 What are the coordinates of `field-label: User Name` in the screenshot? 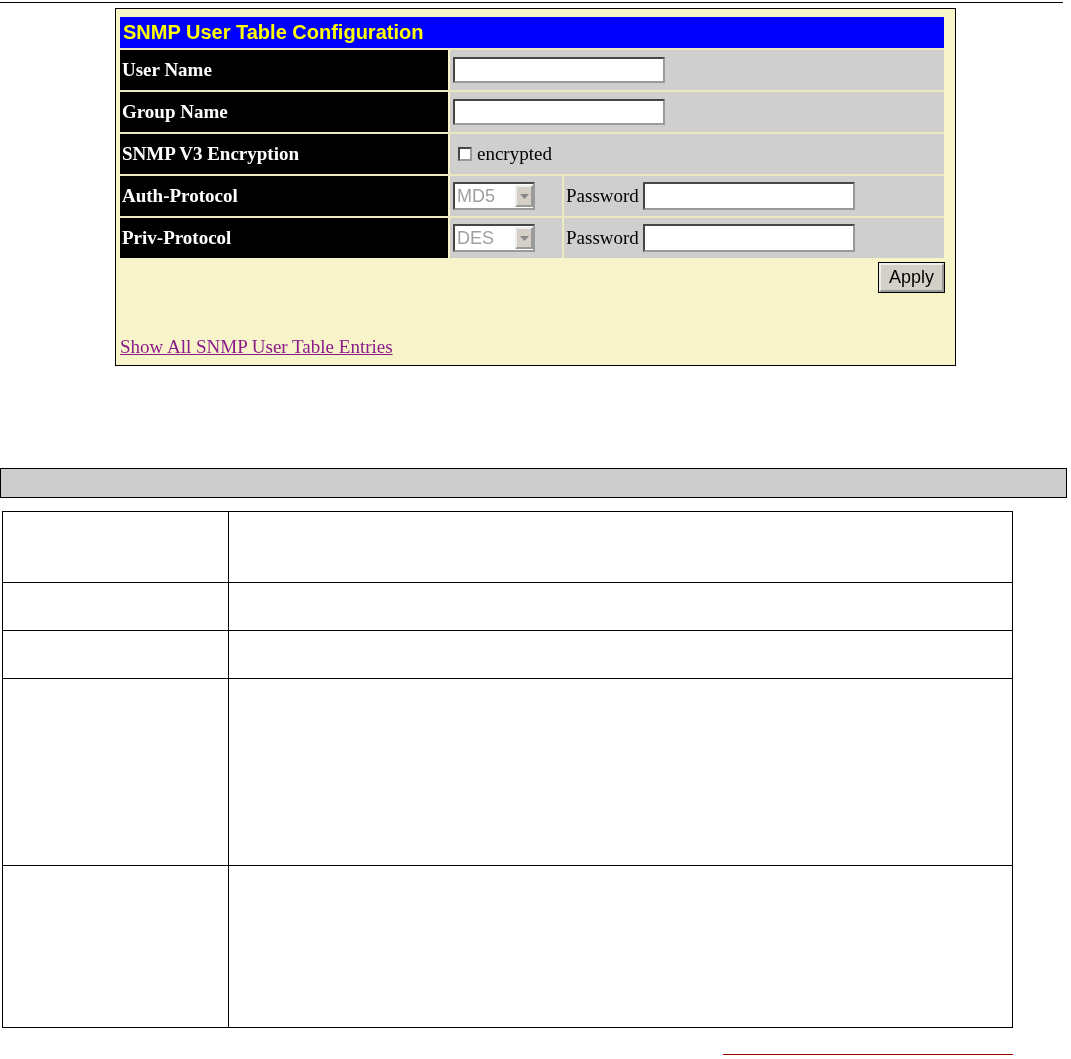 It's located at (284, 70).